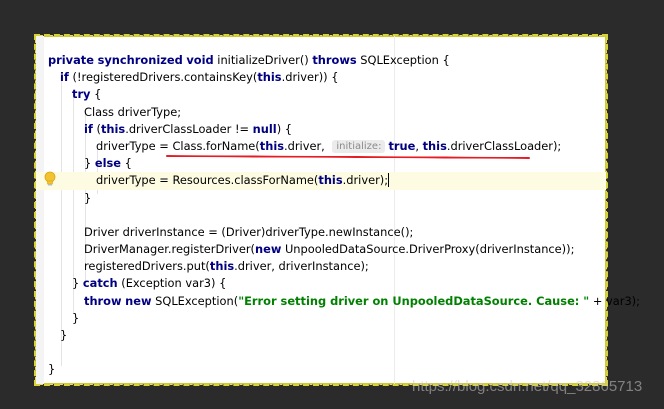 The width and height of the screenshot is (664, 409). I want to click on code-token: .driver, driverInstance);, so click(301, 266).